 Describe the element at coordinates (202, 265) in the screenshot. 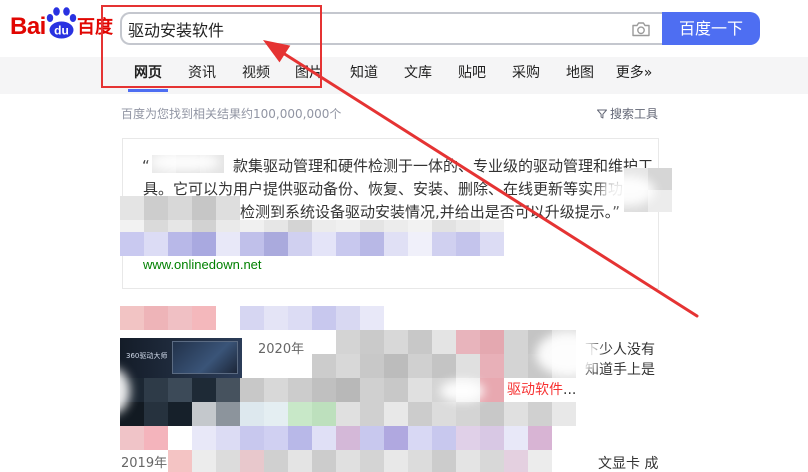

I see `result-url: www.onlinedown.net` at that location.